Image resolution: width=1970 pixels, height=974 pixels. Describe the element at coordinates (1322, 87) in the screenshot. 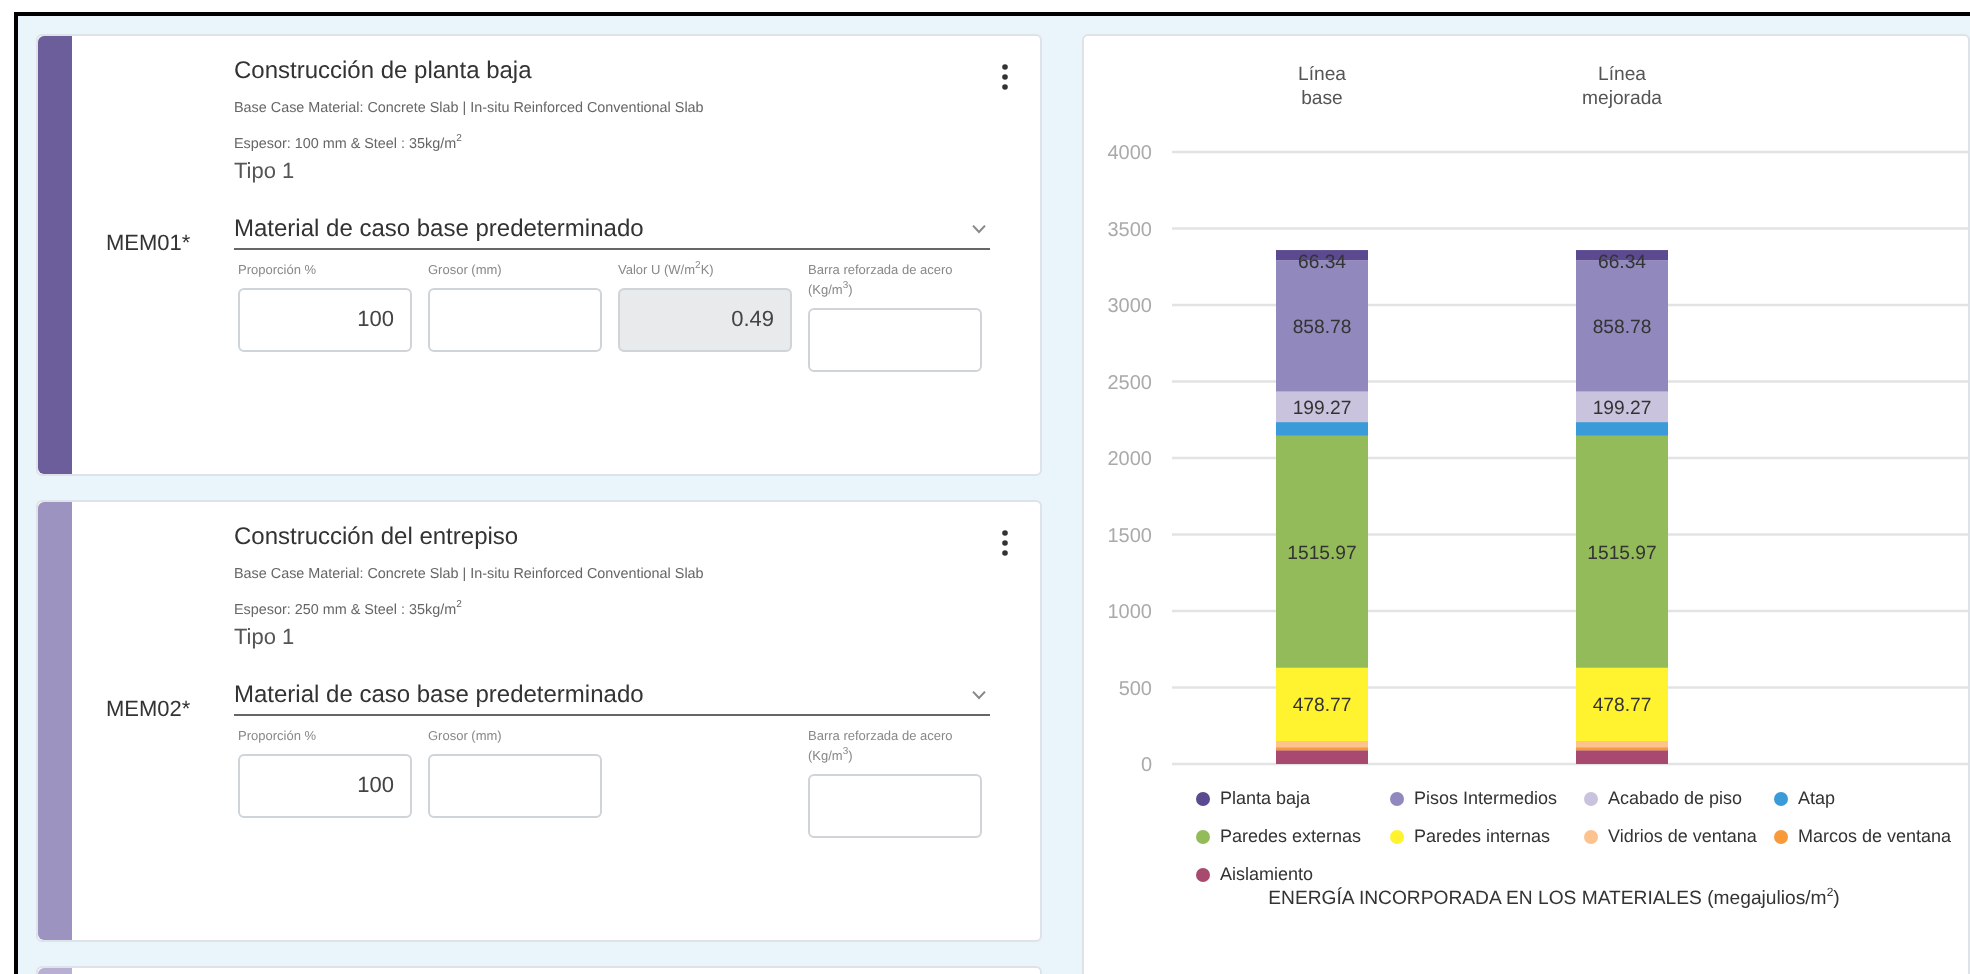

I see `category-label: Línea base` at that location.